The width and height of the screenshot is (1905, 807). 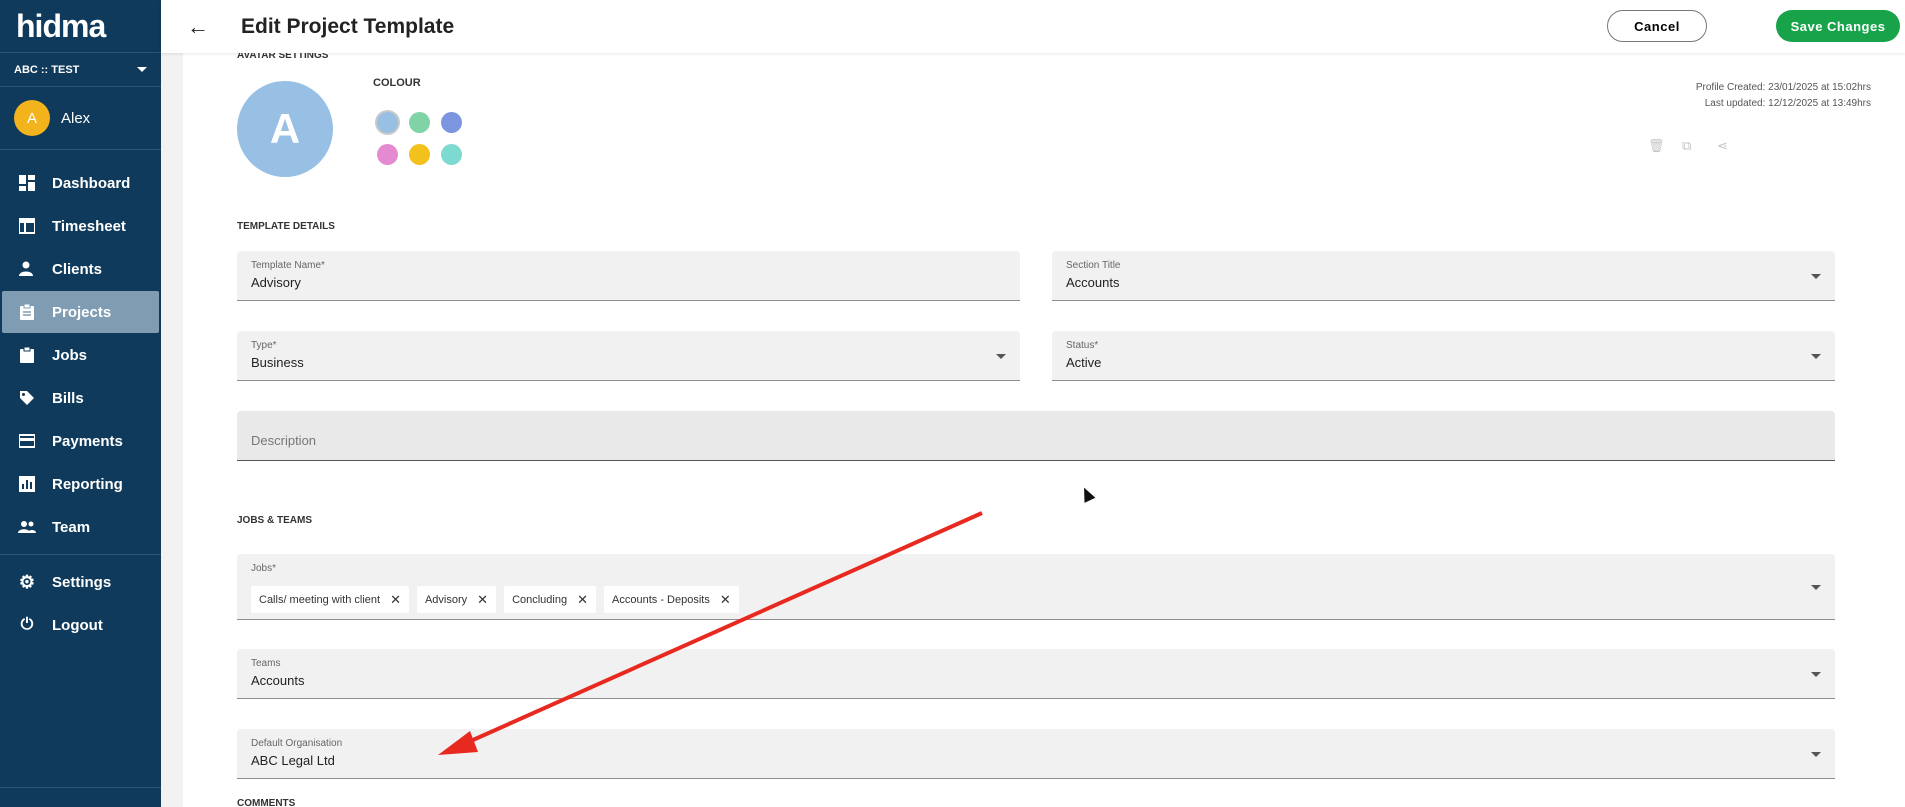 What do you see at coordinates (87, 484) in the screenshot?
I see `sidebar-item-label: Reporting` at bounding box center [87, 484].